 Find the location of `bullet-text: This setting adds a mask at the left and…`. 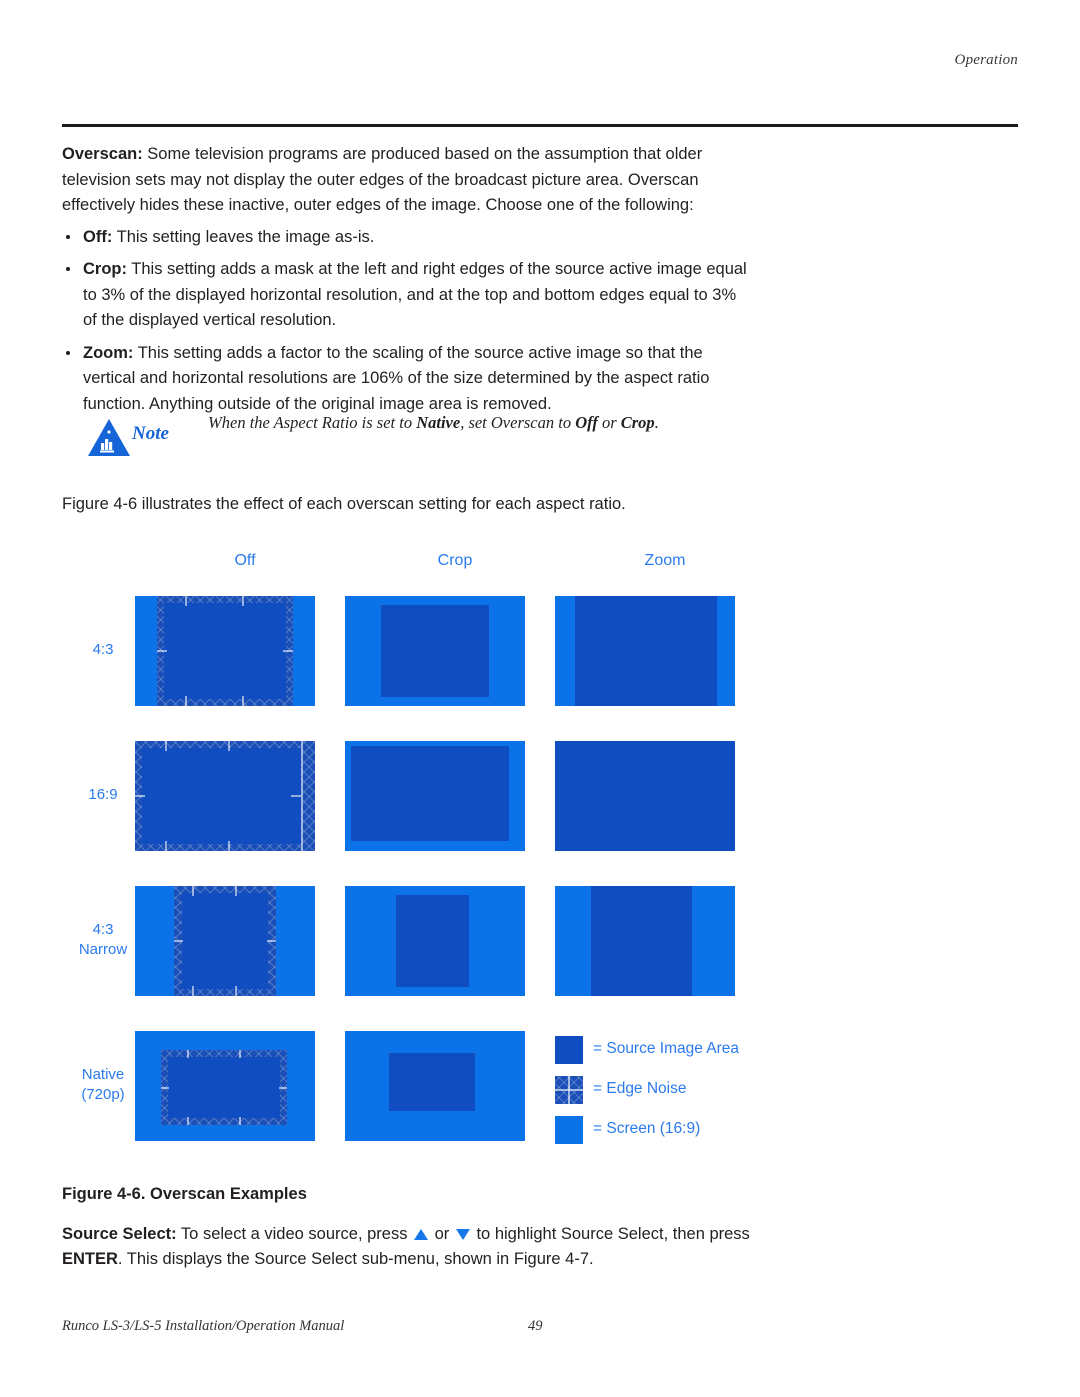

bullet-text: This setting adds a mask at the left and… is located at coordinates (415, 294).